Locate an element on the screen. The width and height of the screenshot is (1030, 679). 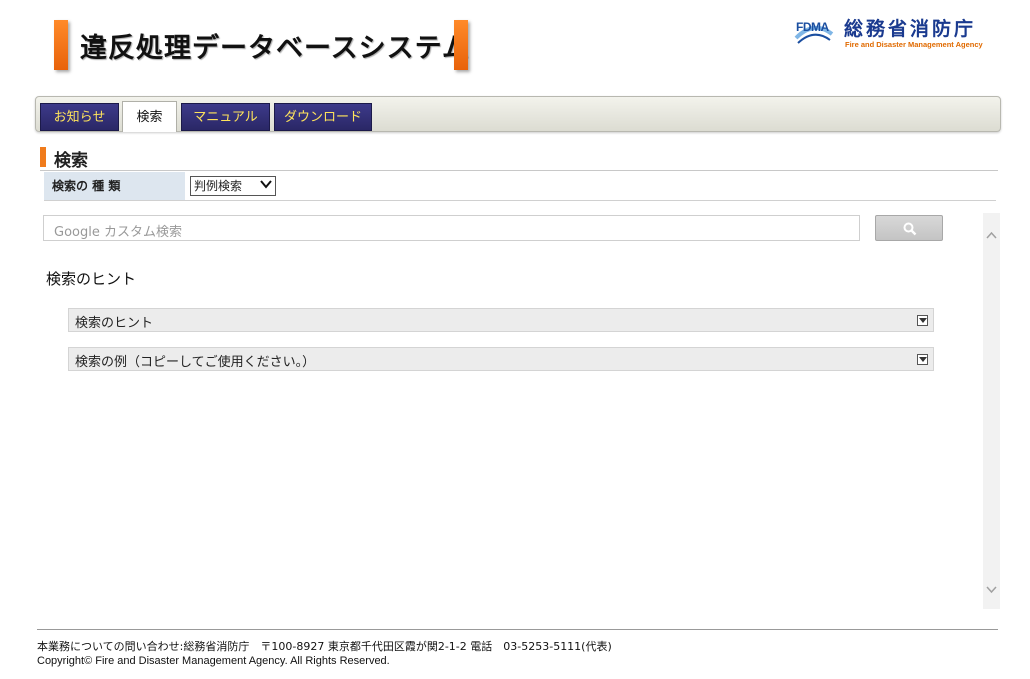
search-placeholder-text: カスタム検索 is located at coordinates (142, 232).